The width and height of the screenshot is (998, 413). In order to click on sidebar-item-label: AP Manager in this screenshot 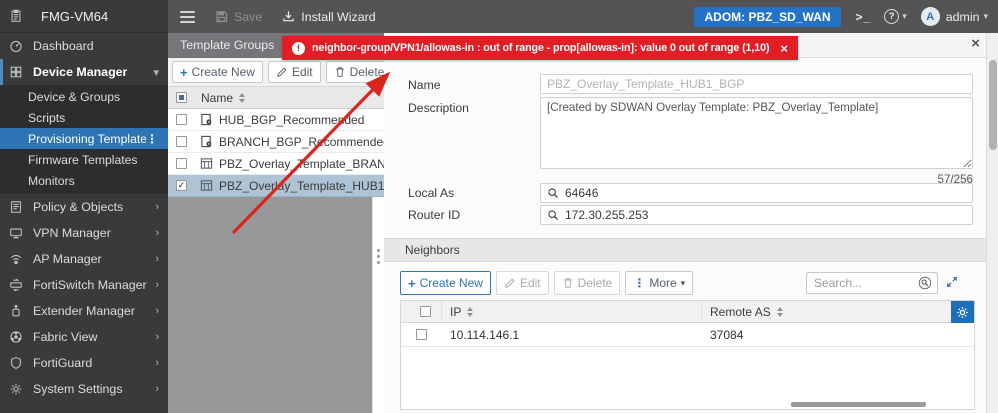, I will do `click(67, 259)`.